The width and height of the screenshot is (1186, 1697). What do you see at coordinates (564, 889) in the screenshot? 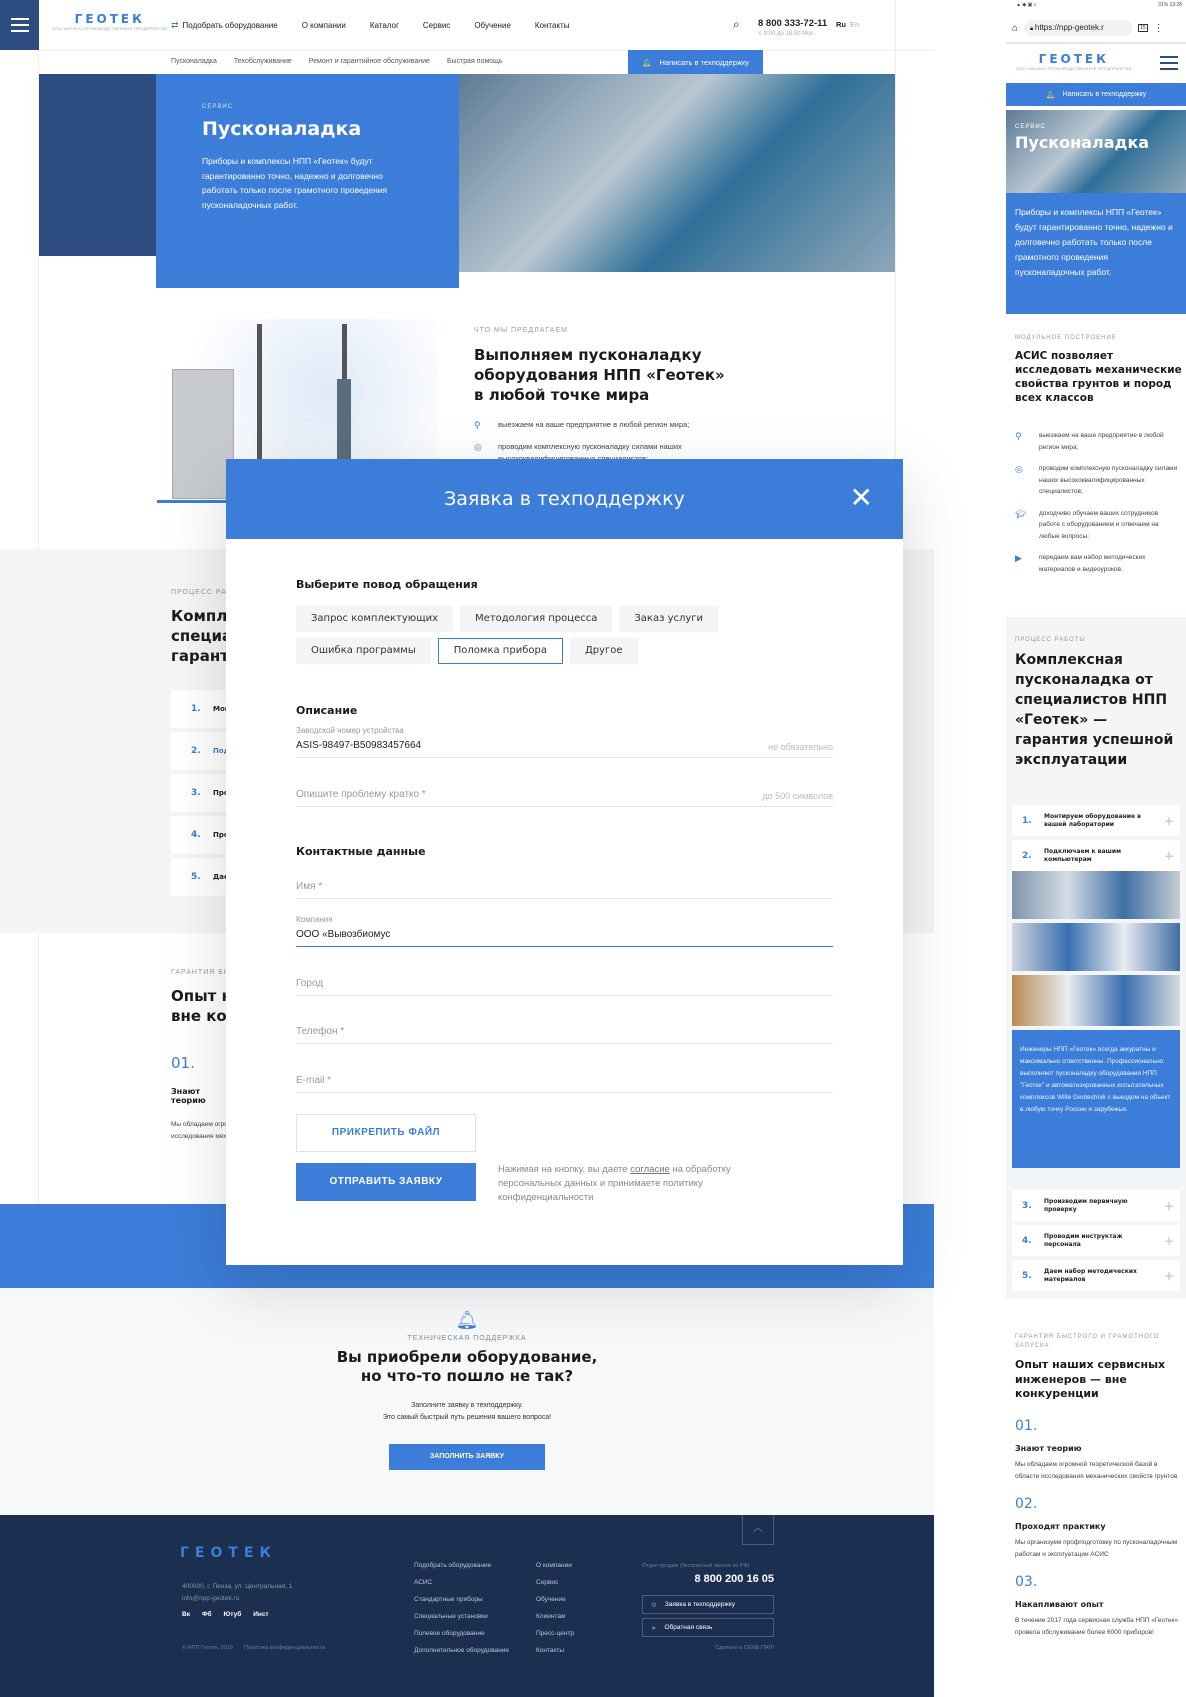
I see `name-input: Имя *` at bounding box center [564, 889].